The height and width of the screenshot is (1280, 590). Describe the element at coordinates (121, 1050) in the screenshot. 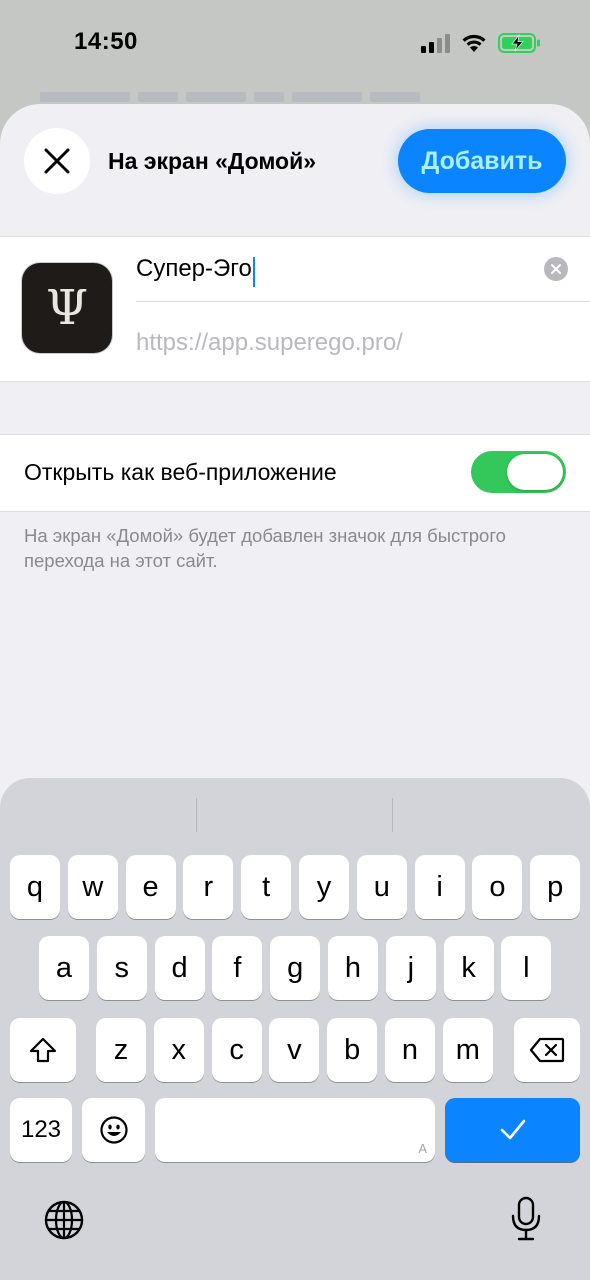

I see `key-z: z` at that location.